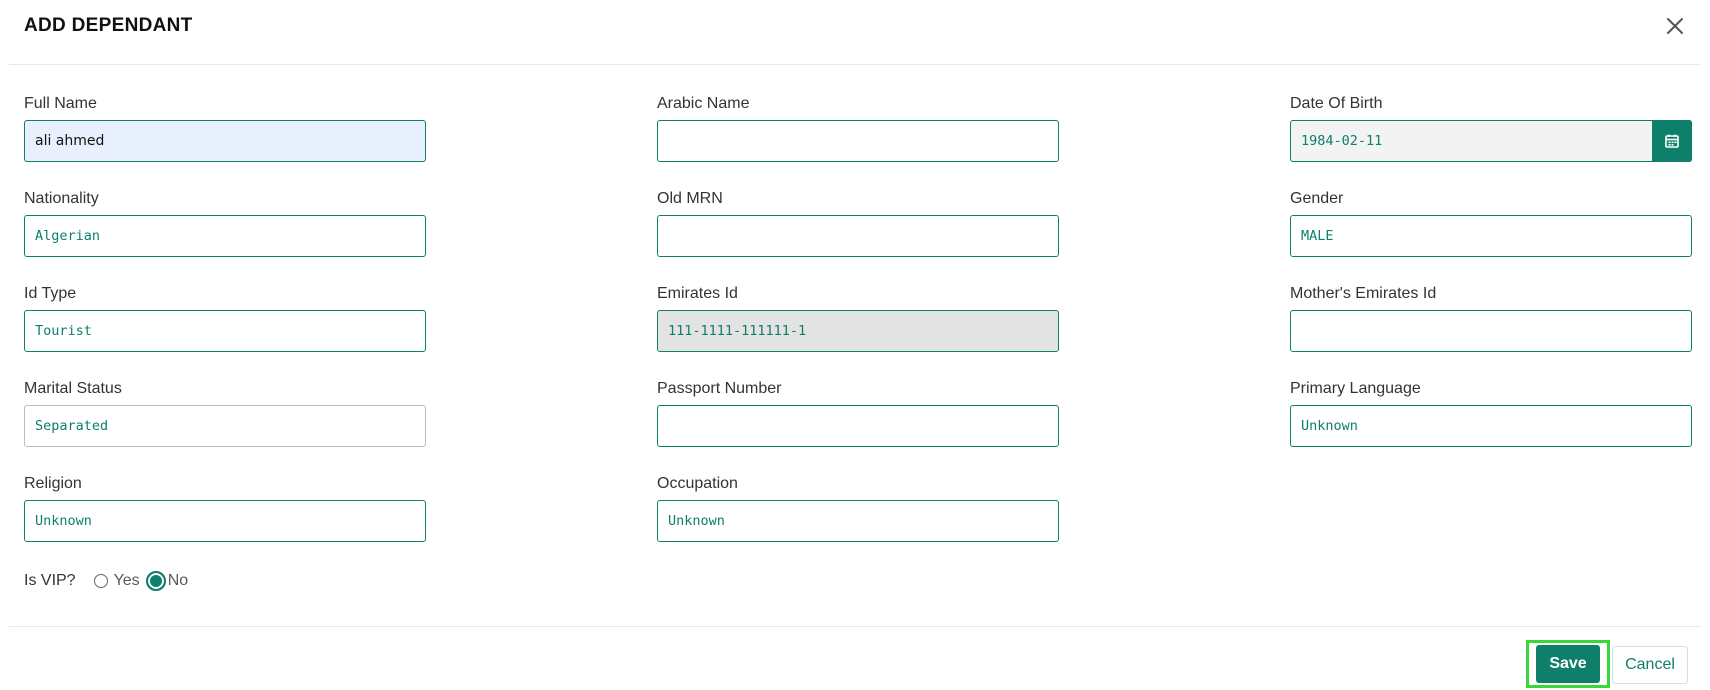 This screenshot has width=1710, height=690. What do you see at coordinates (1491, 331) in the screenshot?
I see `mothers-emirates-id-input` at bounding box center [1491, 331].